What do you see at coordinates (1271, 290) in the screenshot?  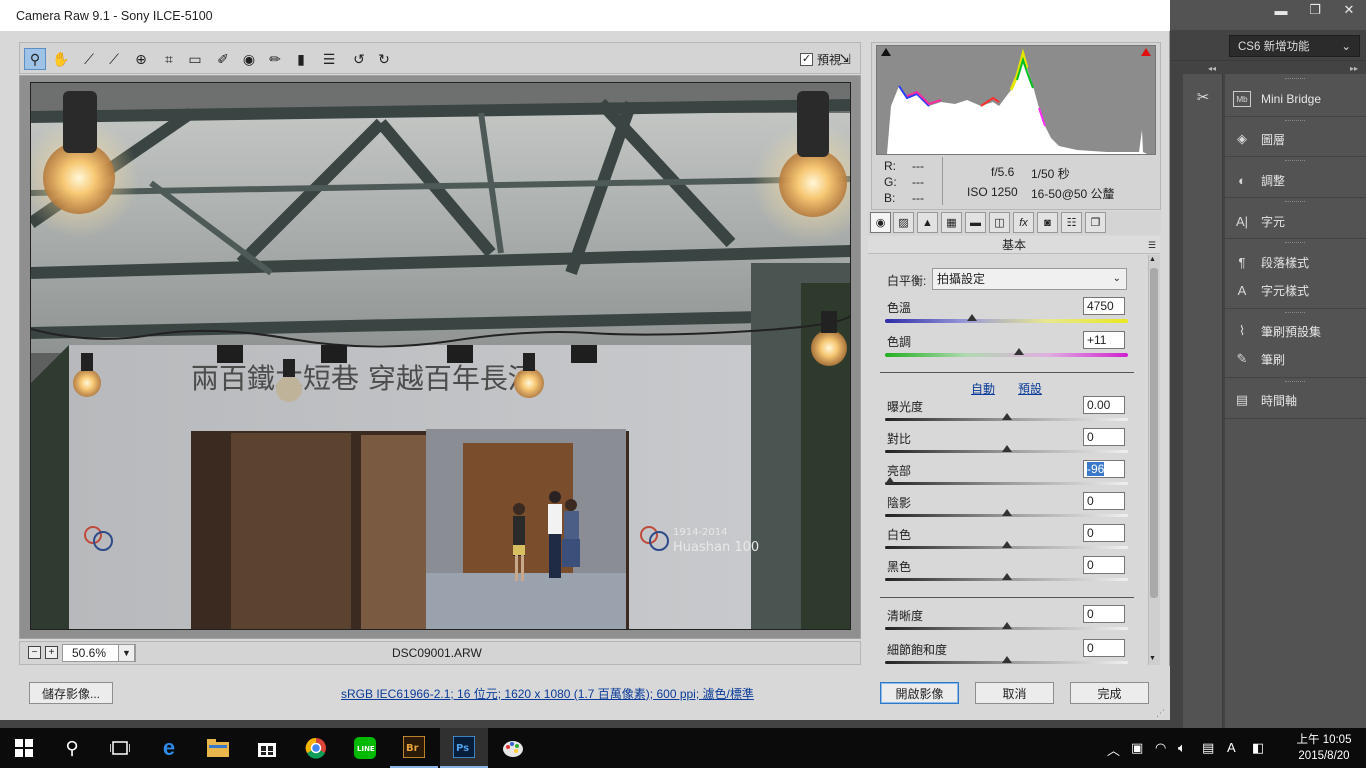 I see `panel-character-styles: A 字元樣式` at bounding box center [1271, 290].